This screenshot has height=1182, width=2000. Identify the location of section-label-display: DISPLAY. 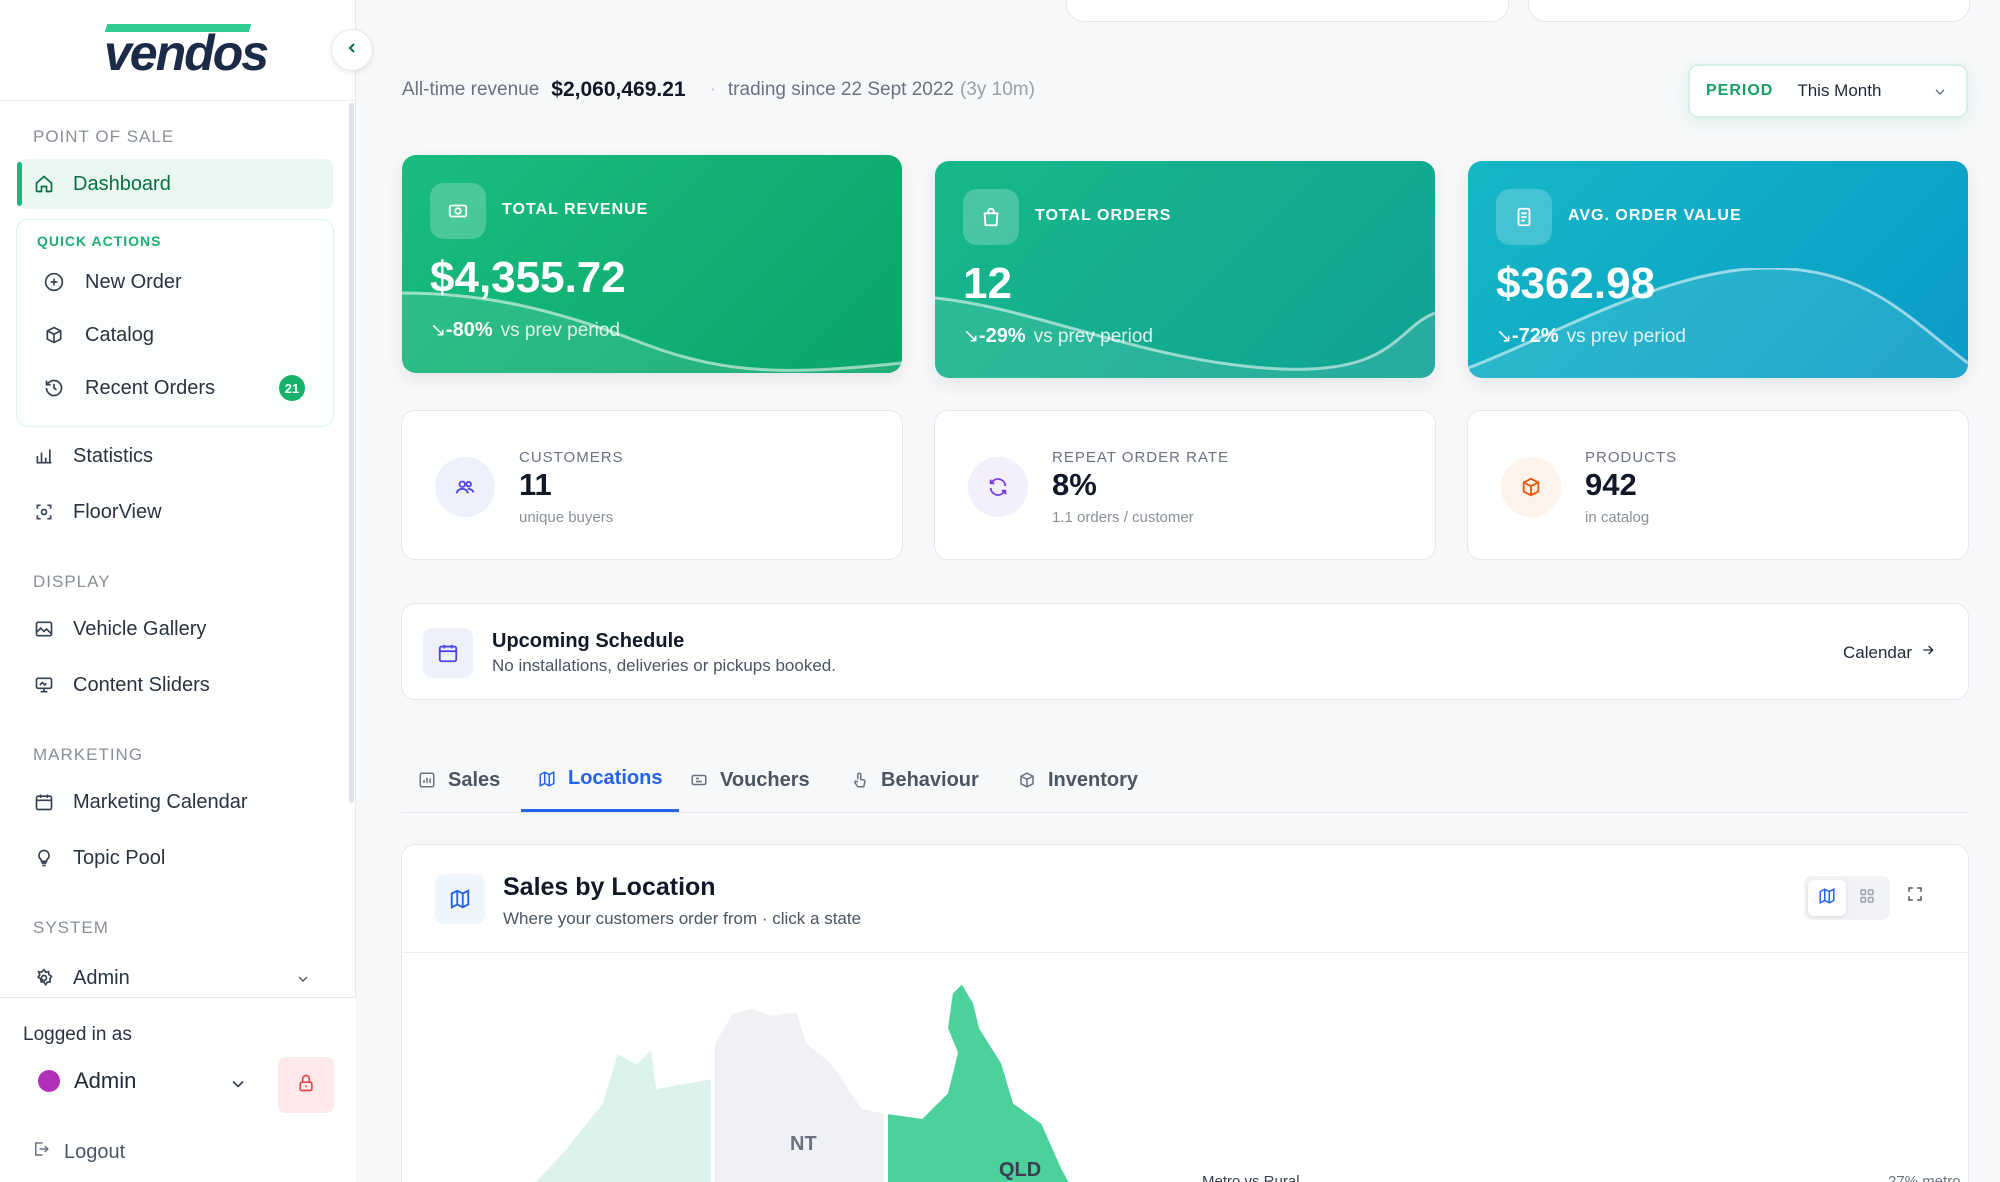
(72, 581).